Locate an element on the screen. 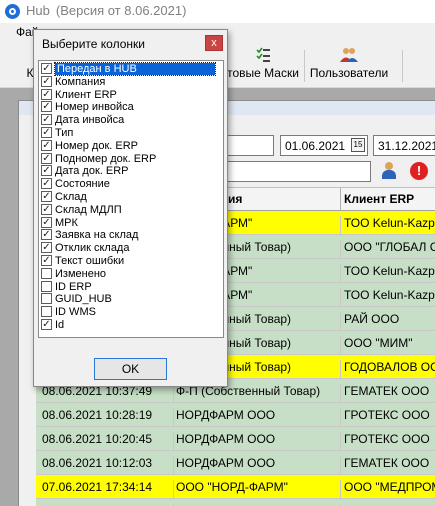 The width and height of the screenshot is (435, 506). user-filter-icon is located at coordinates (389, 171).